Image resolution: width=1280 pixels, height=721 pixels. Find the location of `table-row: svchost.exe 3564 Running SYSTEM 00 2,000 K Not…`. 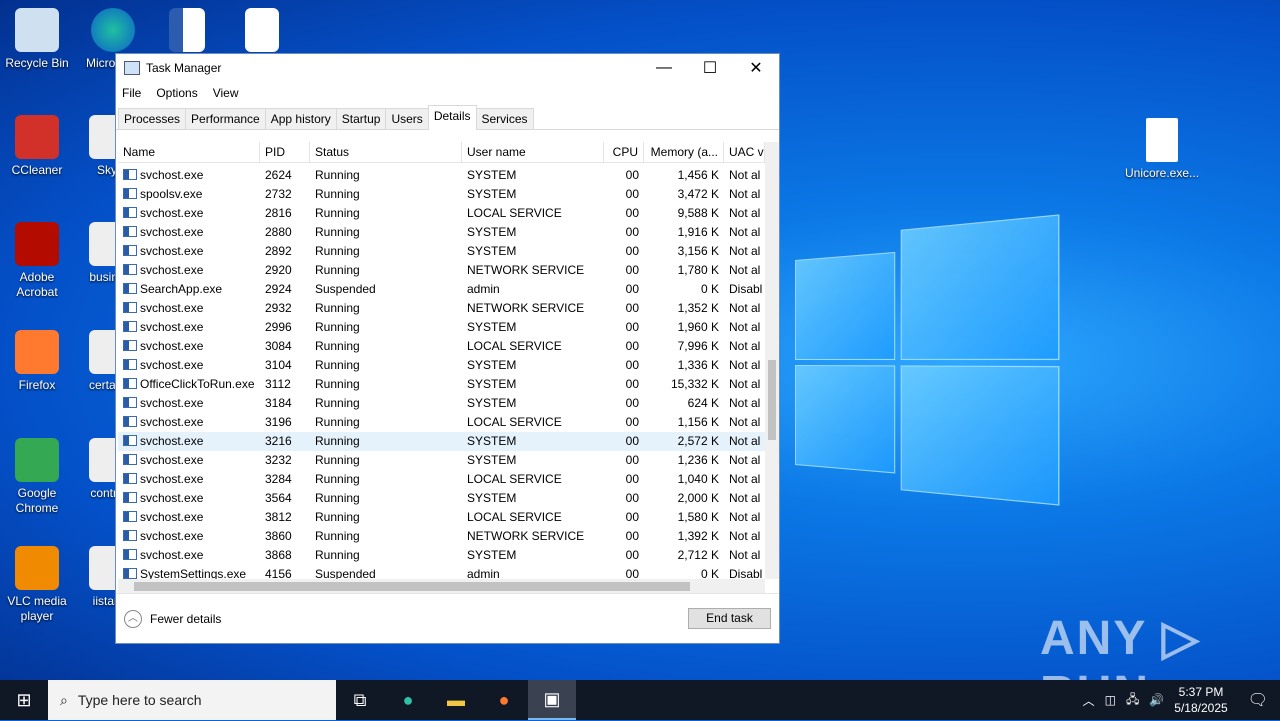

table-row: svchost.exe 3564 Running SYSTEM 00 2,000 K Not… is located at coordinates (441, 498).